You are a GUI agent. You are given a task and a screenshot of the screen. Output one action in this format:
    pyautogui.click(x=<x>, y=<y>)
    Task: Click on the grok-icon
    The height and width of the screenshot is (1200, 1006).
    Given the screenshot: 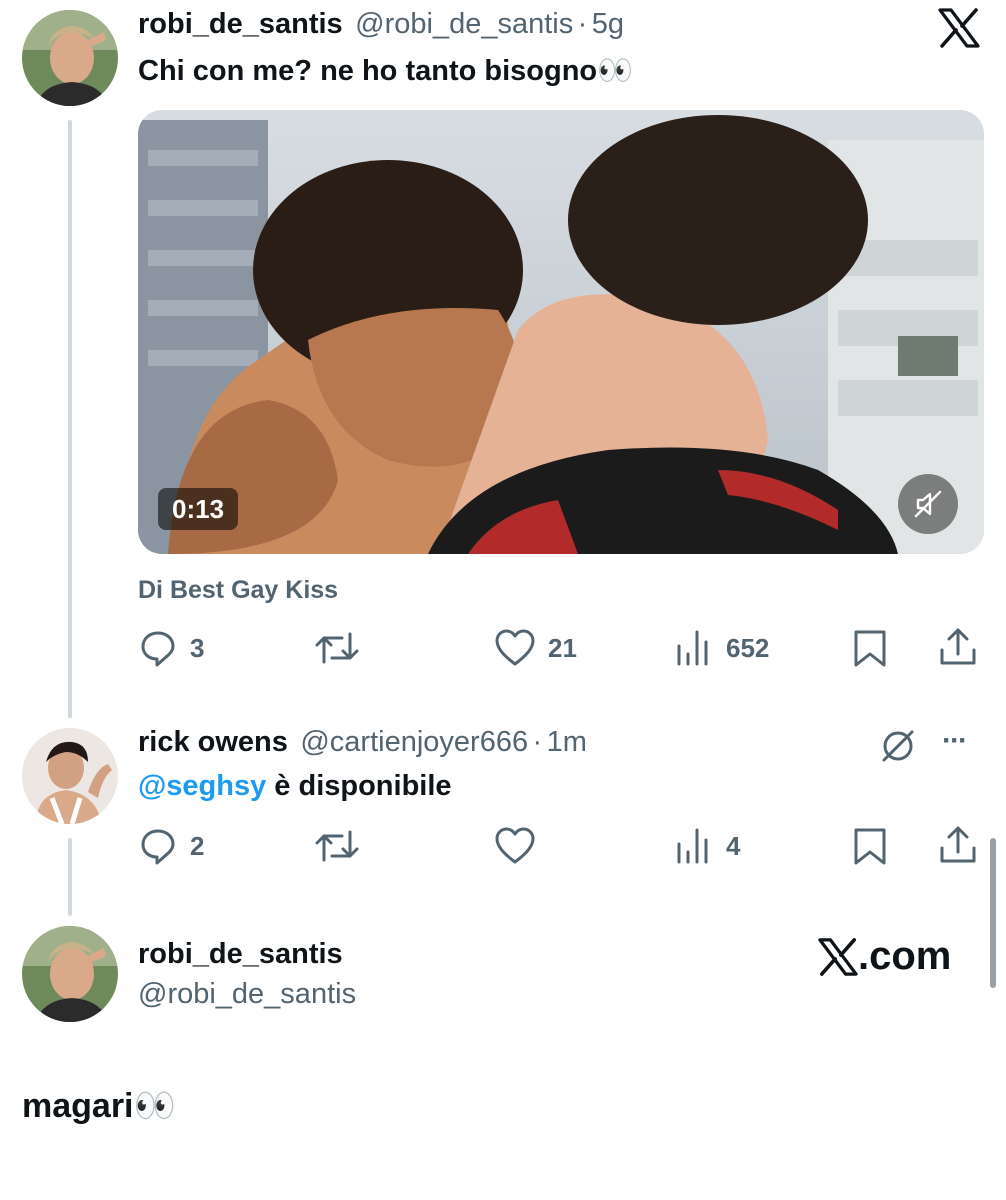 What is the action you would take?
    pyautogui.click(x=898, y=746)
    